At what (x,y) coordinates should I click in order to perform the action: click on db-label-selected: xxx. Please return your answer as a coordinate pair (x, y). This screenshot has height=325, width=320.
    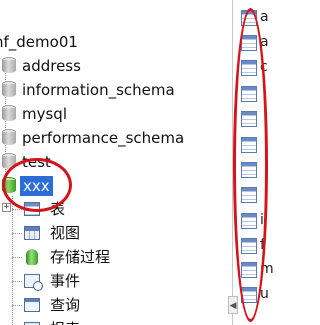
    Looking at the image, I should click on (36, 186).